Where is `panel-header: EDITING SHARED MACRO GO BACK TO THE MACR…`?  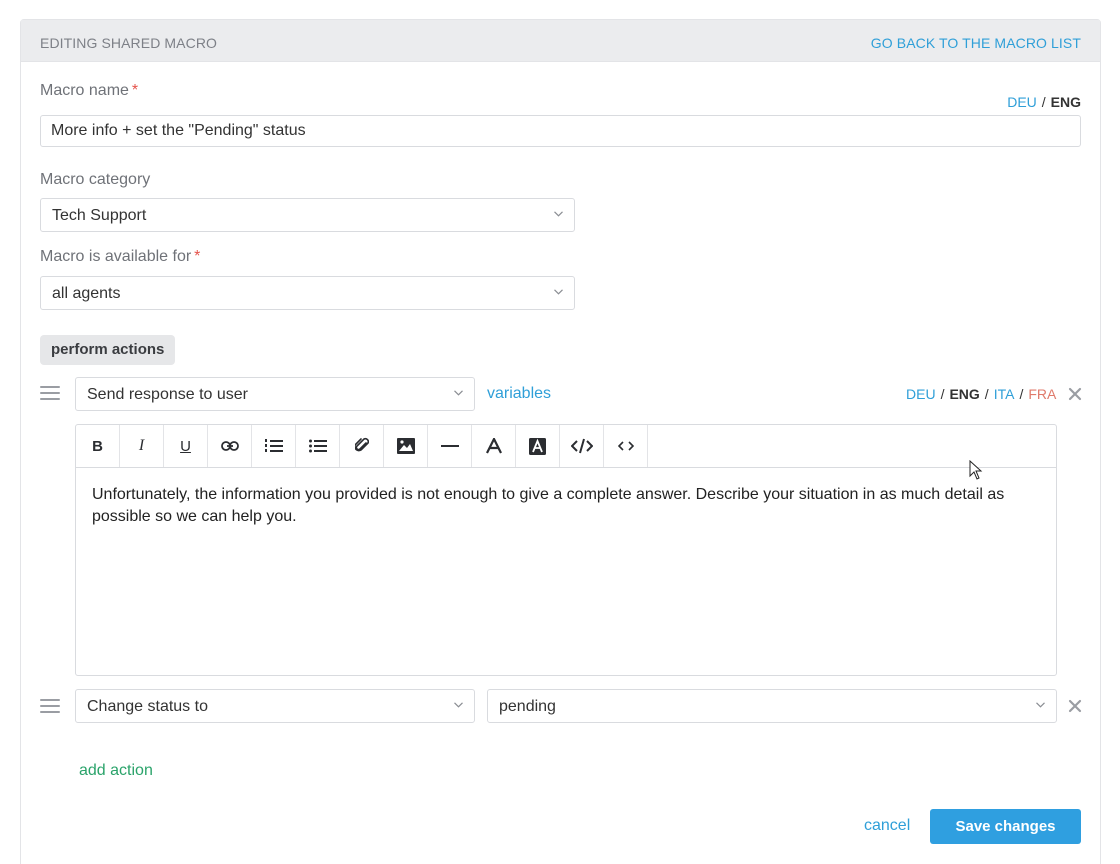 panel-header: EDITING SHARED MACRO GO BACK TO THE MACR… is located at coordinates (560, 41).